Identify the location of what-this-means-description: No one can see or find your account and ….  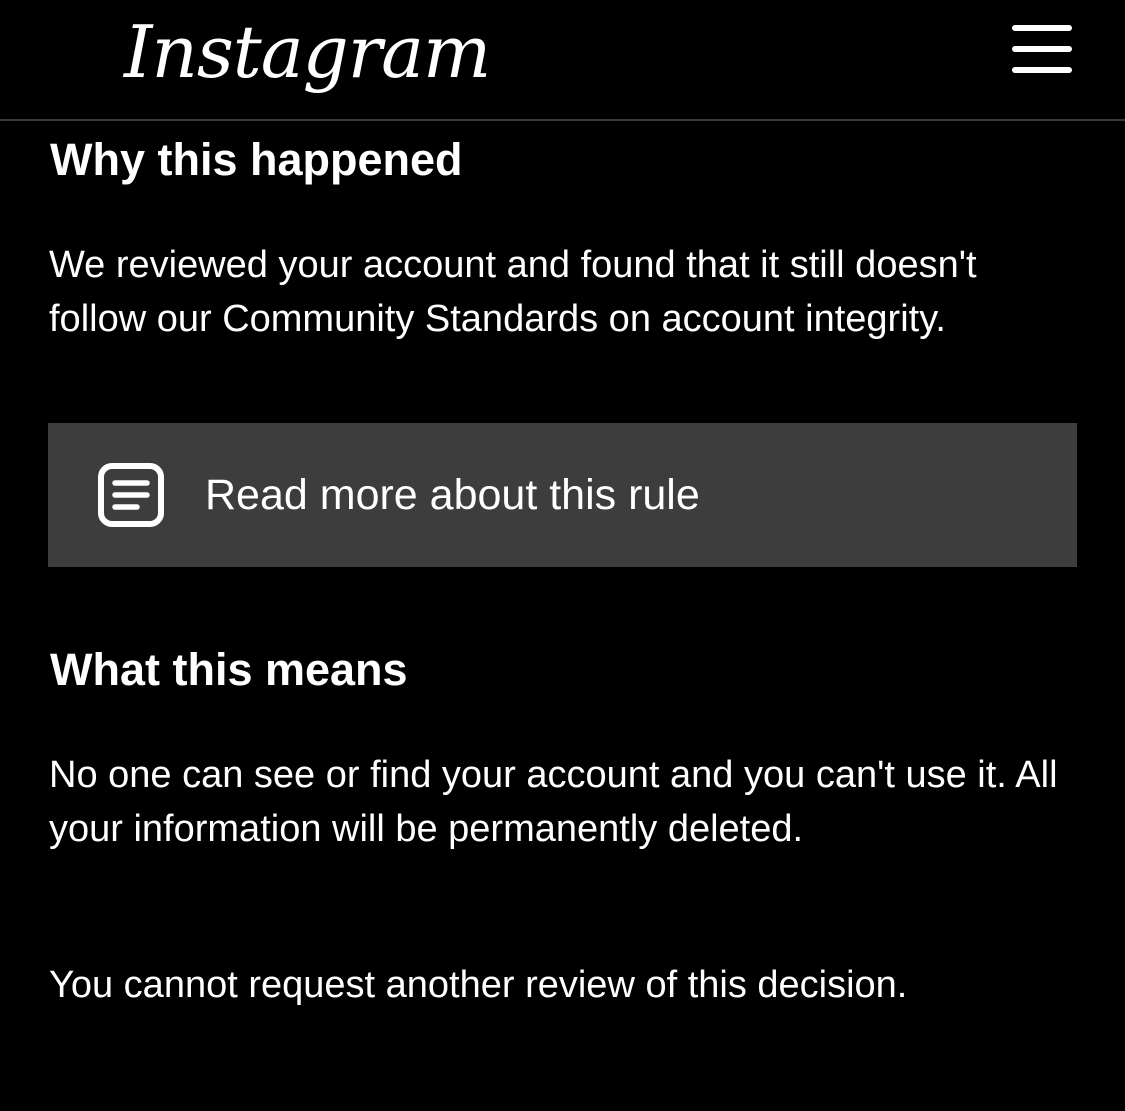
(553, 802).